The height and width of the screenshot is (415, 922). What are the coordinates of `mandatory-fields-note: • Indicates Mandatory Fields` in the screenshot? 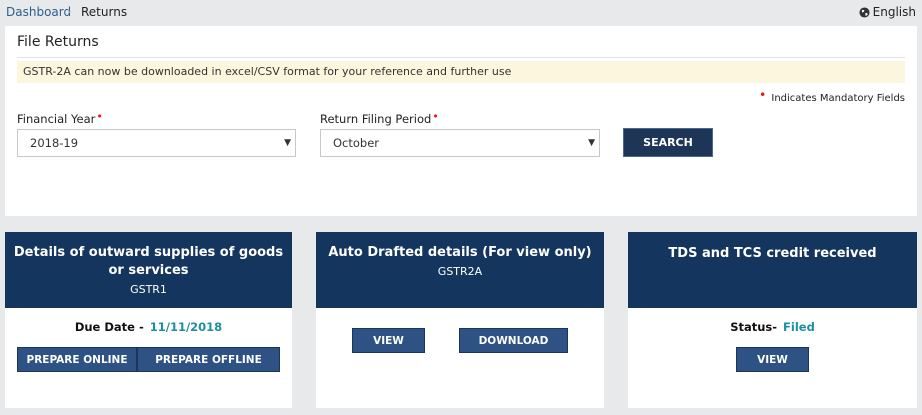 It's located at (832, 96).